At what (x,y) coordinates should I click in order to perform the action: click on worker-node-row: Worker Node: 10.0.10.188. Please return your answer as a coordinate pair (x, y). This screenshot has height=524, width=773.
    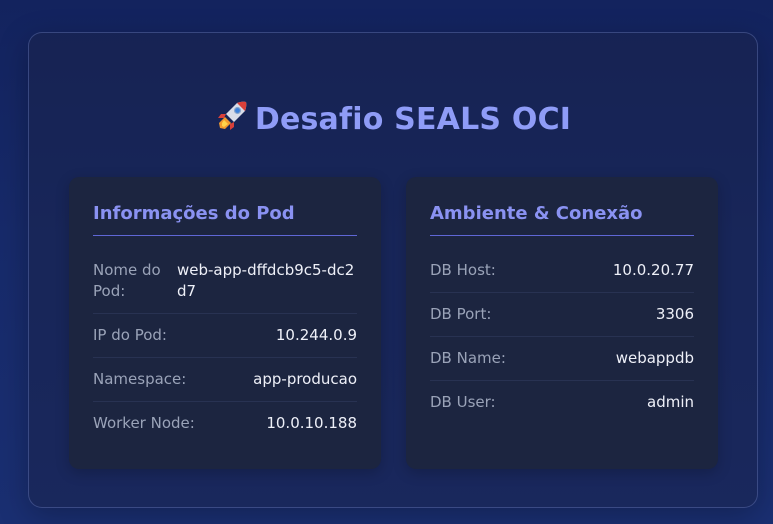
    Looking at the image, I should click on (225, 423).